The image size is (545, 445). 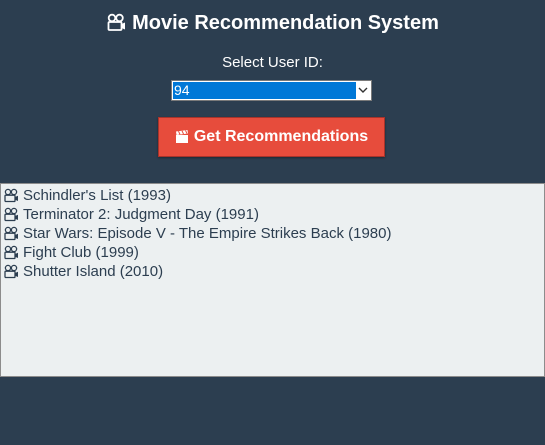 What do you see at coordinates (81, 252) in the screenshot?
I see `movie-title: Fight Club (1999)` at bounding box center [81, 252].